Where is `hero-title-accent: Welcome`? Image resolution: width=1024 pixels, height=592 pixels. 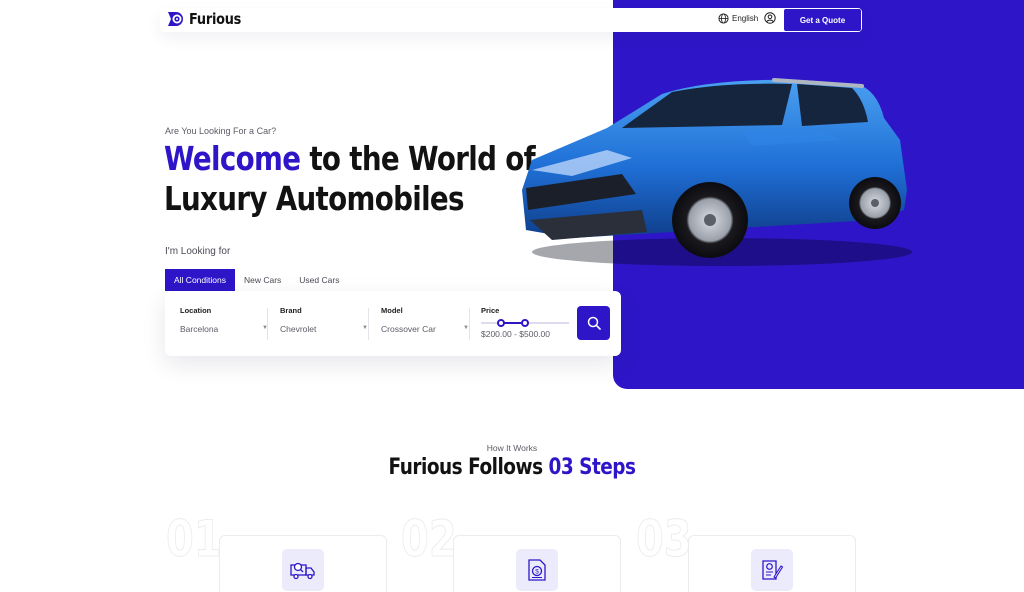
hero-title-accent: Welcome is located at coordinates (232, 158).